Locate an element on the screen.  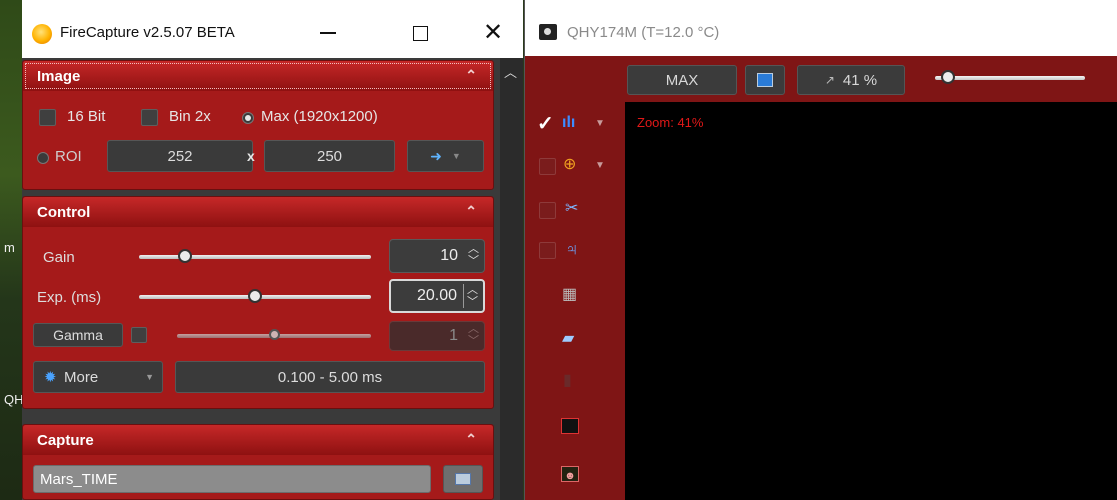
bit16-label: 16 Bit is located at coordinates (86, 116).